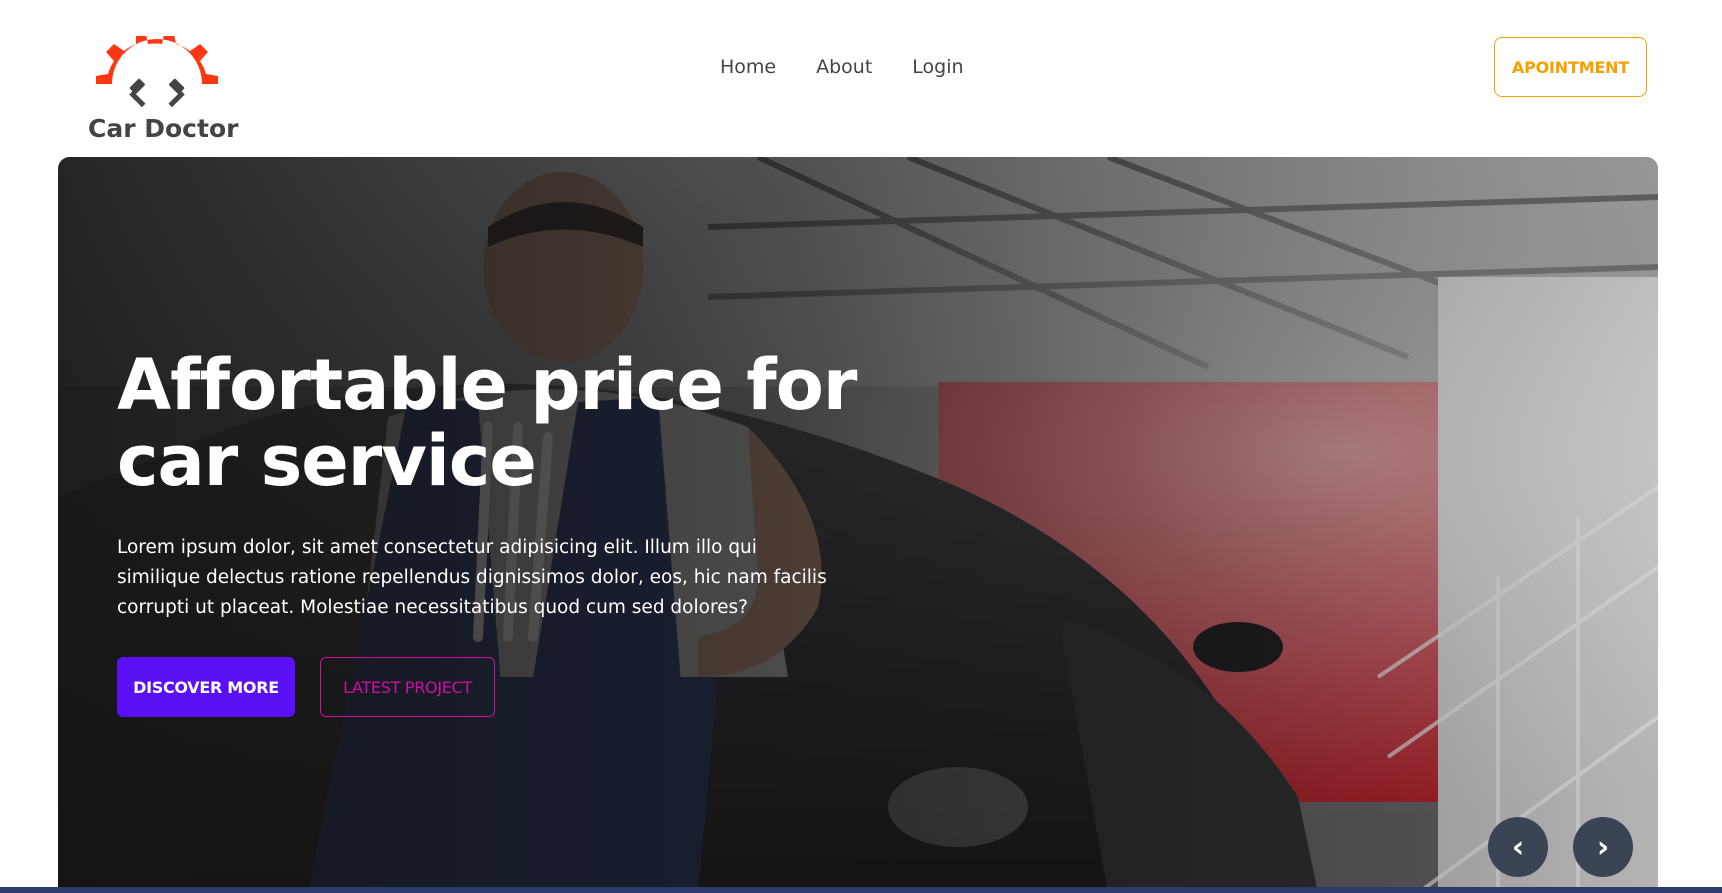  What do you see at coordinates (748, 67) in the screenshot?
I see `nav-link-home: Home` at bounding box center [748, 67].